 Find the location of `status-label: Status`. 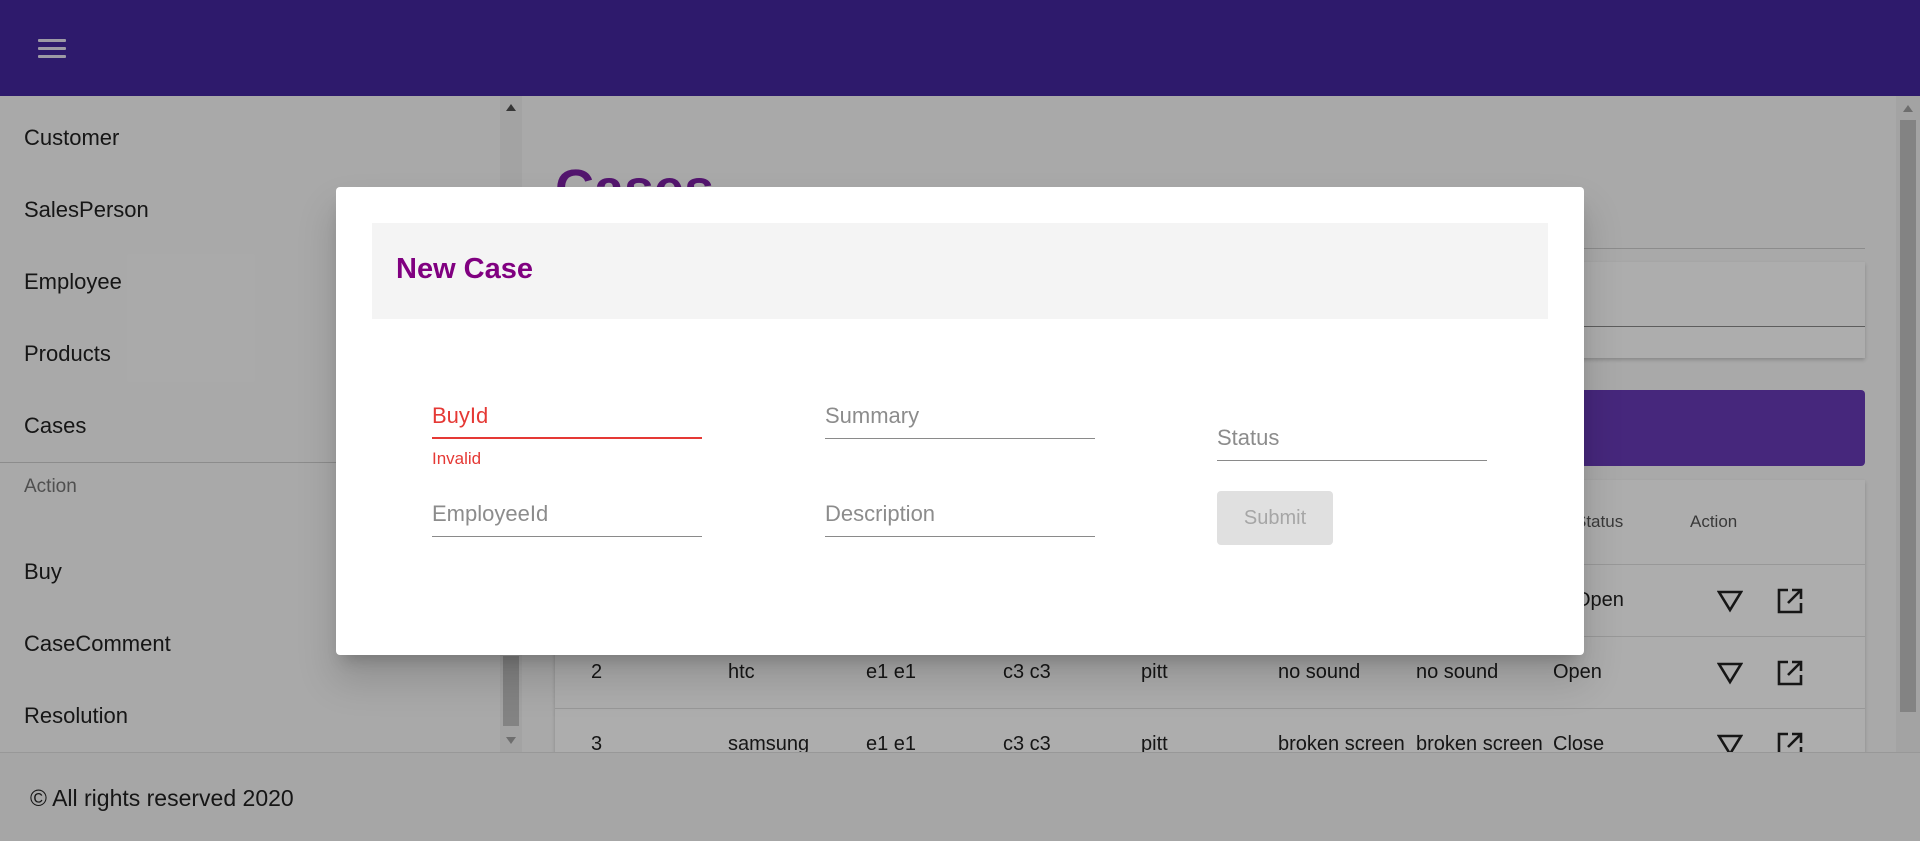

status-label: Status is located at coordinates (1248, 437).